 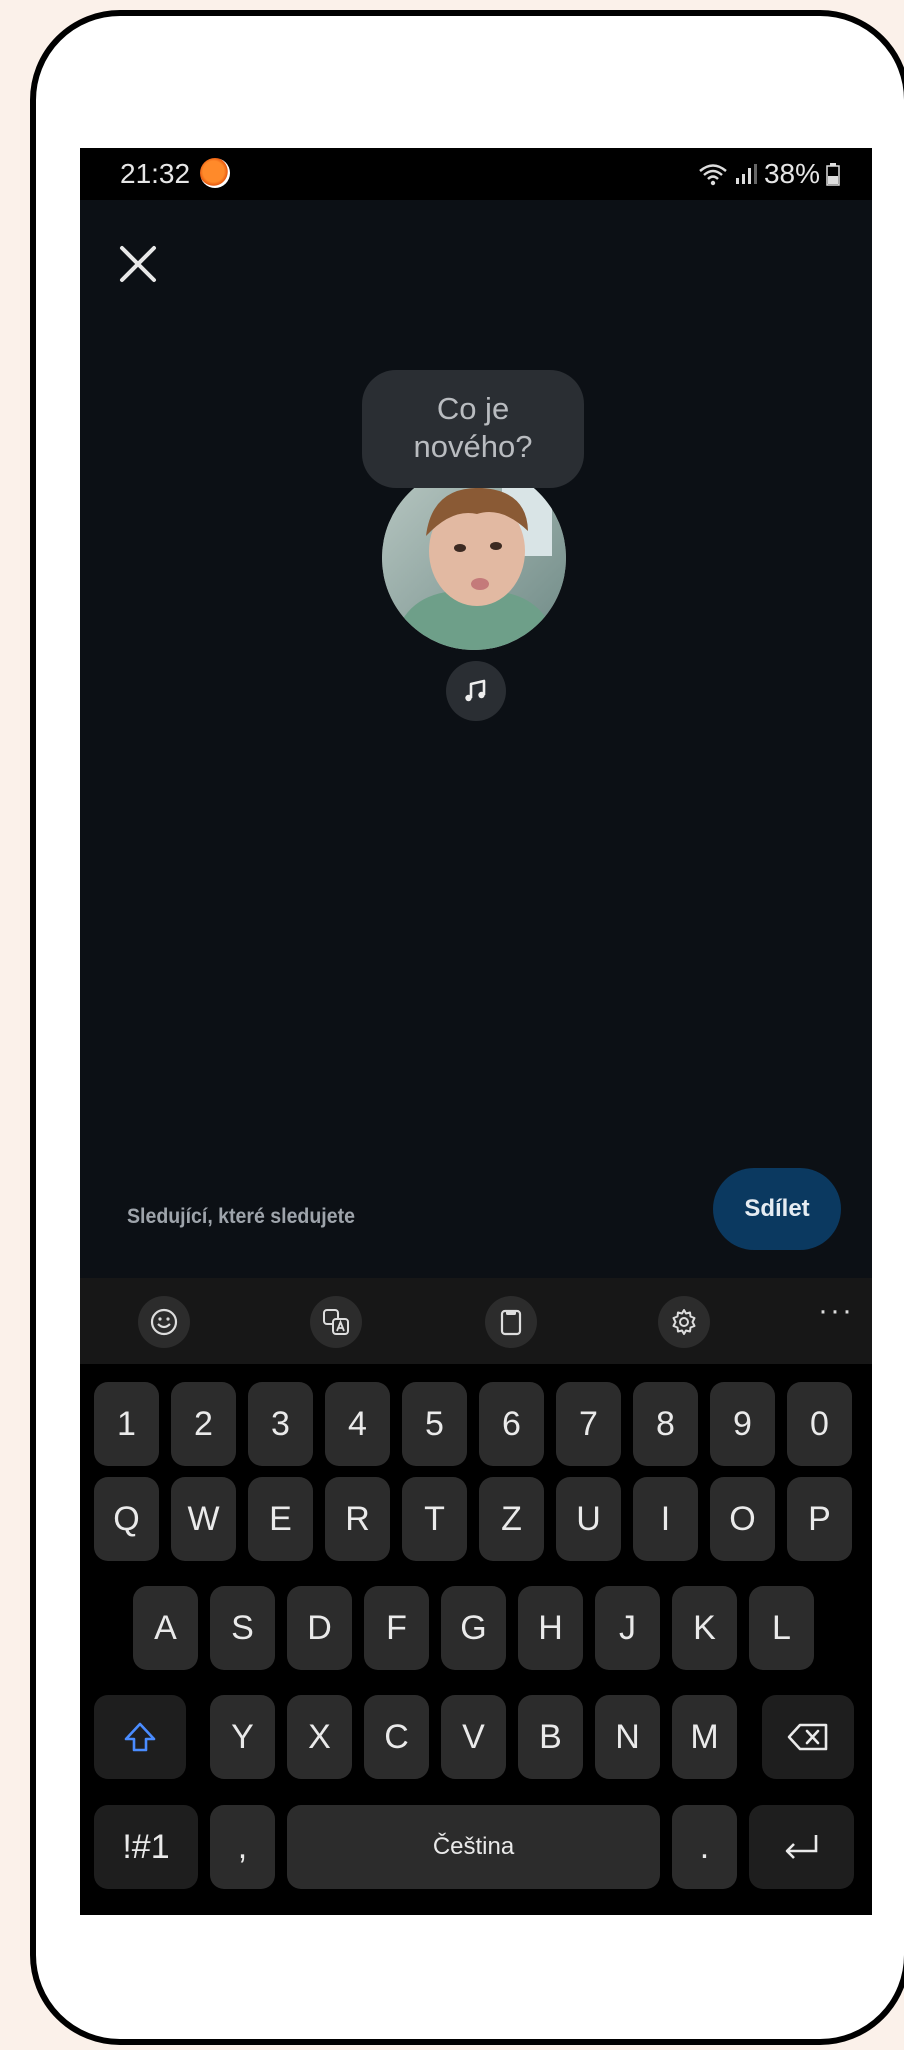 What do you see at coordinates (833, 174) in the screenshot?
I see `battery-icon` at bounding box center [833, 174].